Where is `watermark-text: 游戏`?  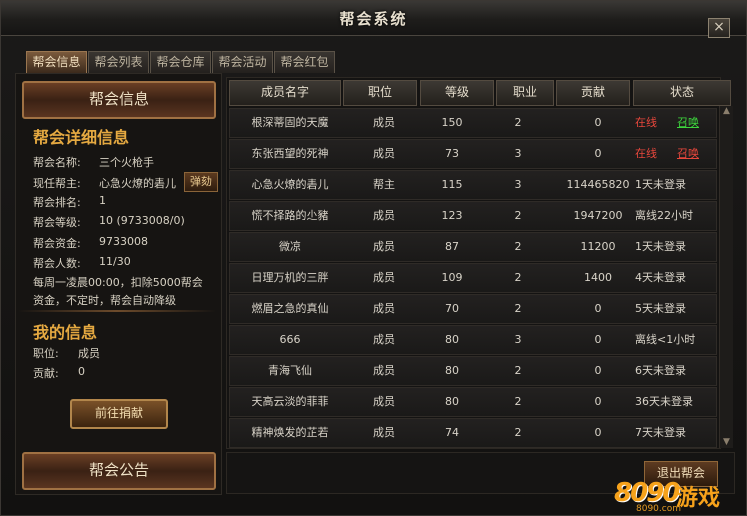 watermark-text: 游戏 is located at coordinates (698, 498).